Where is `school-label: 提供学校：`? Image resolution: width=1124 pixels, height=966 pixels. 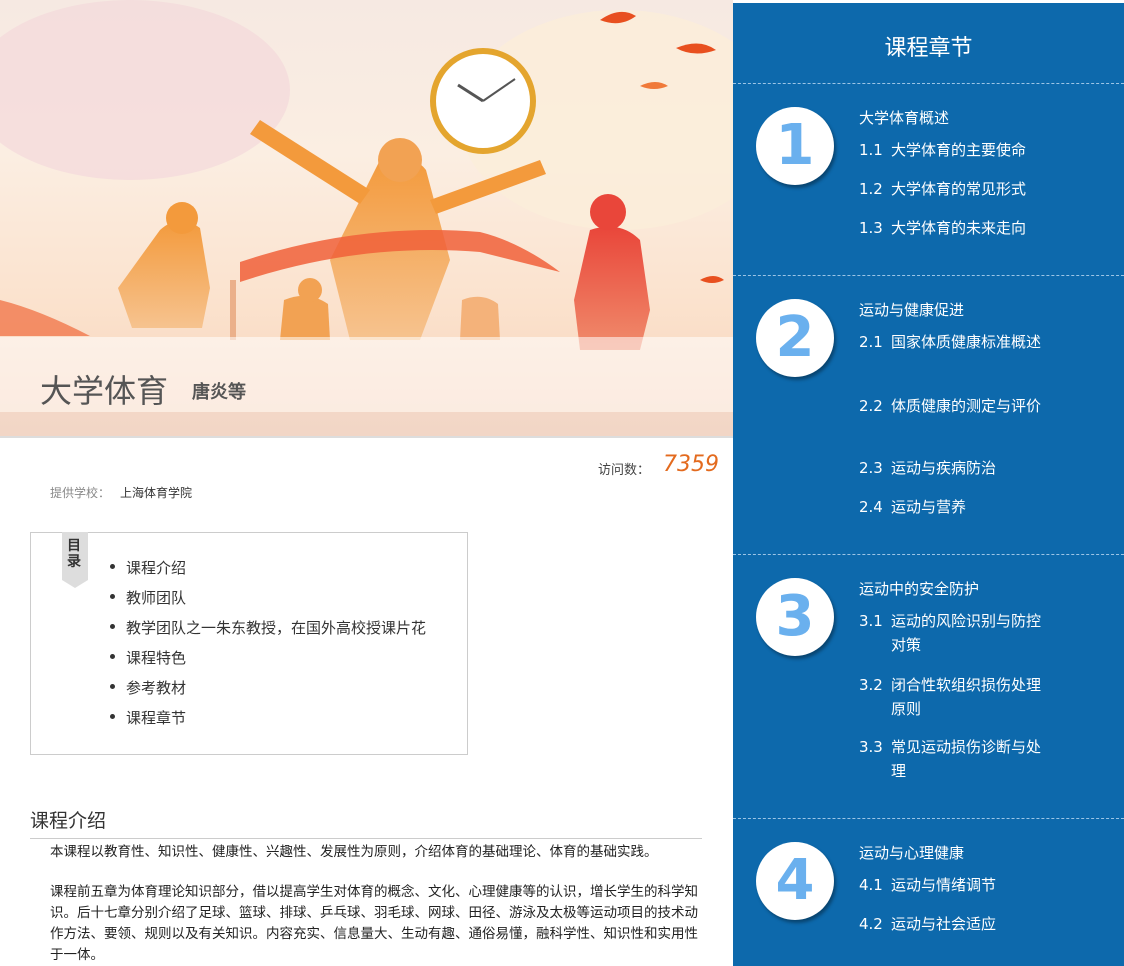
school-label: 提供学校： is located at coordinates (80, 493).